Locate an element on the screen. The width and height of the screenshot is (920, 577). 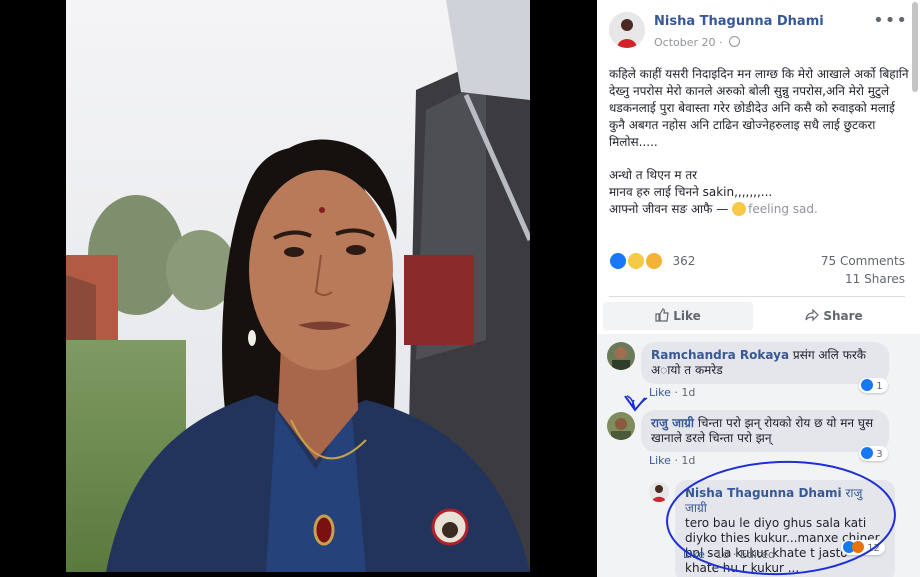
author-name: Nisha Thagunna Dhami is located at coordinates (739, 21).